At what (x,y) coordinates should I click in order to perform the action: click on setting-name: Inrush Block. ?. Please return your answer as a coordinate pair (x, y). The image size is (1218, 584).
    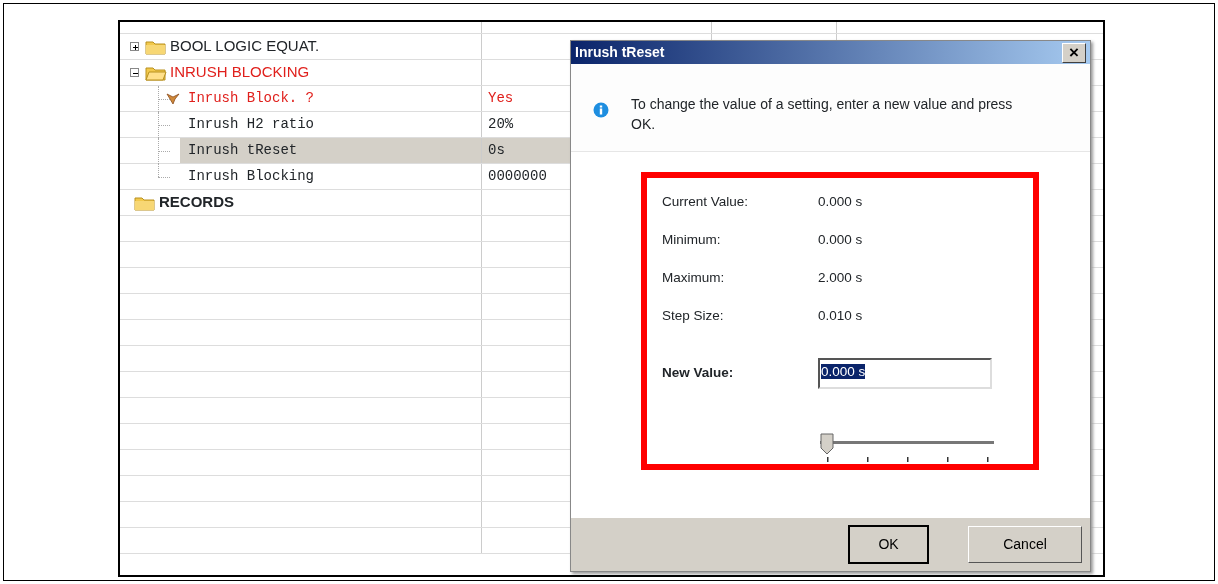
    Looking at the image, I should click on (247, 98).